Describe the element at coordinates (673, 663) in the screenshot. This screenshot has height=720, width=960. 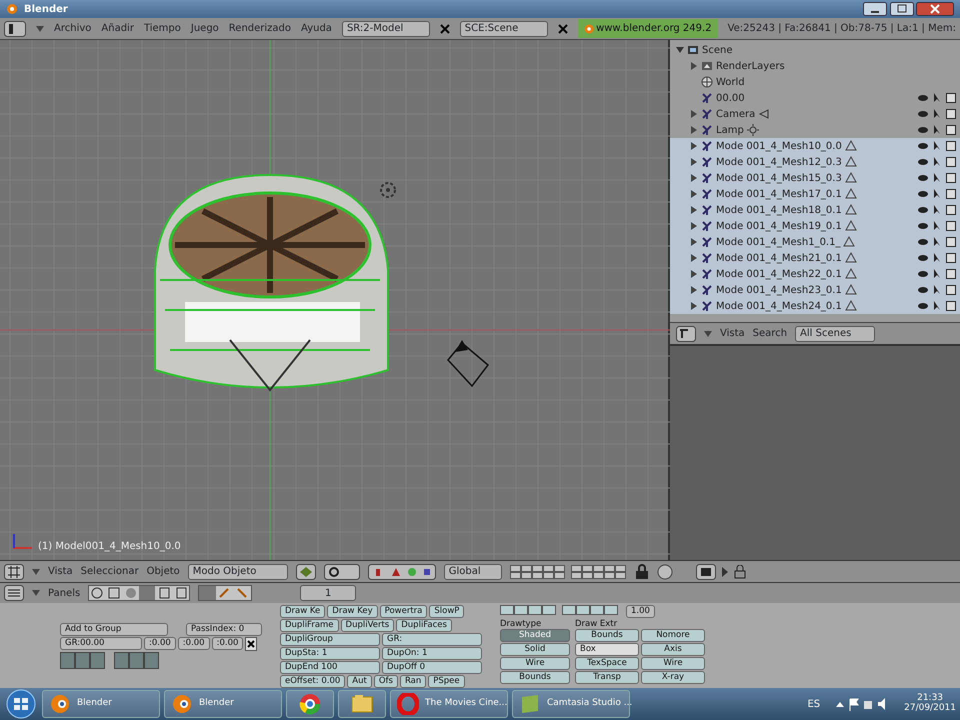
I see `toggle-button: Wire` at that location.